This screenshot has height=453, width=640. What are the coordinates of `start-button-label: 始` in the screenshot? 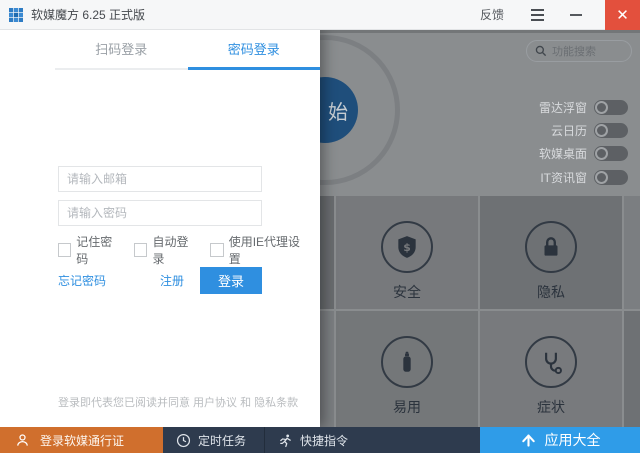 It's located at (338, 112).